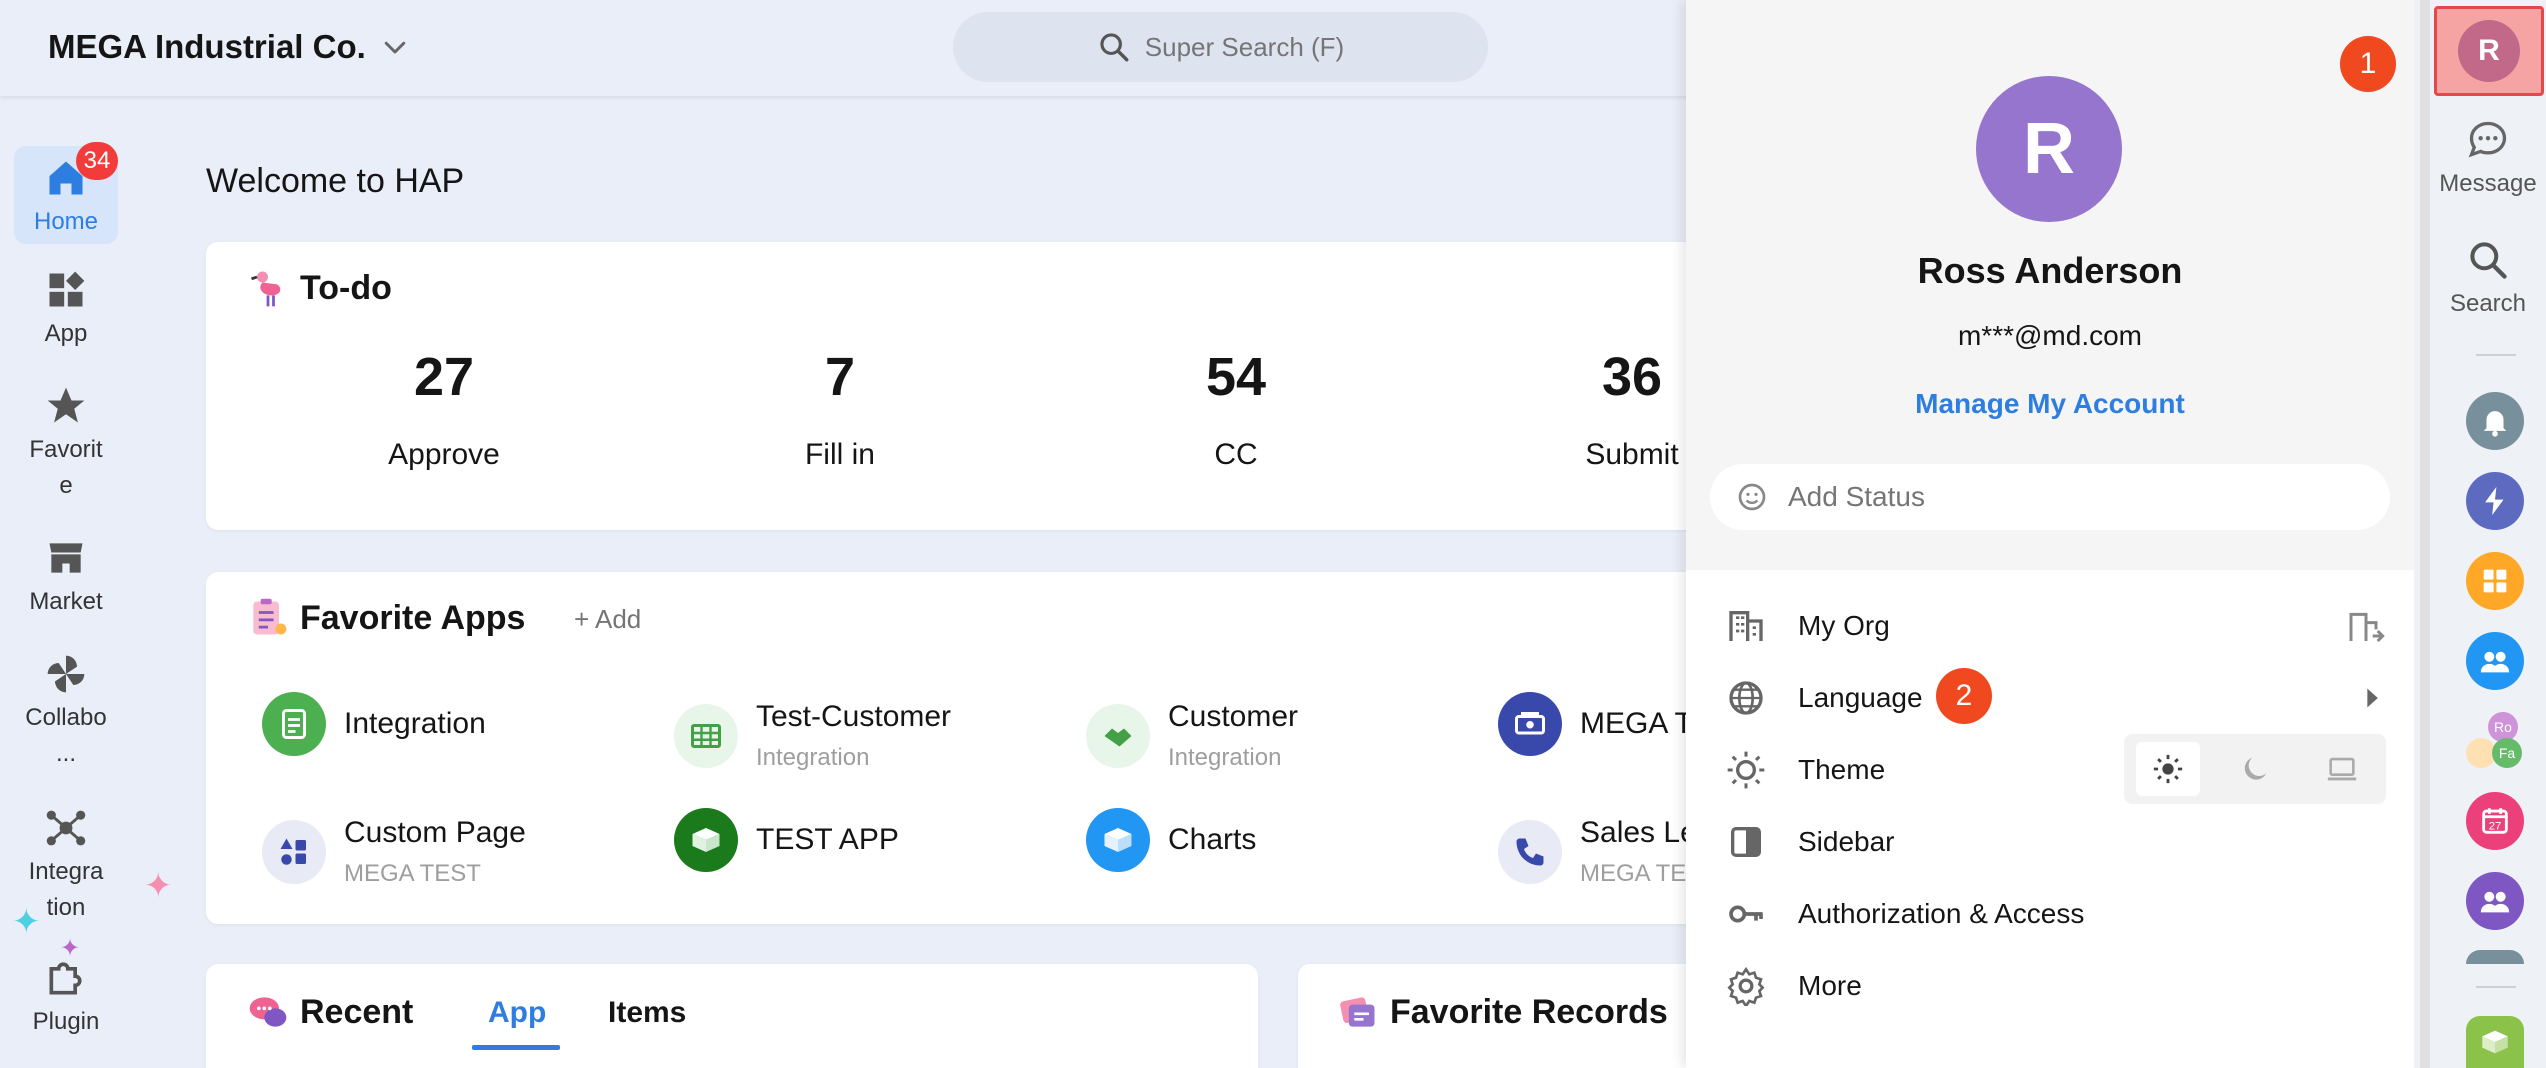 The height and width of the screenshot is (1068, 2546). What do you see at coordinates (840, 409) in the screenshot?
I see `todo-fill-in: 7 Fill in` at bounding box center [840, 409].